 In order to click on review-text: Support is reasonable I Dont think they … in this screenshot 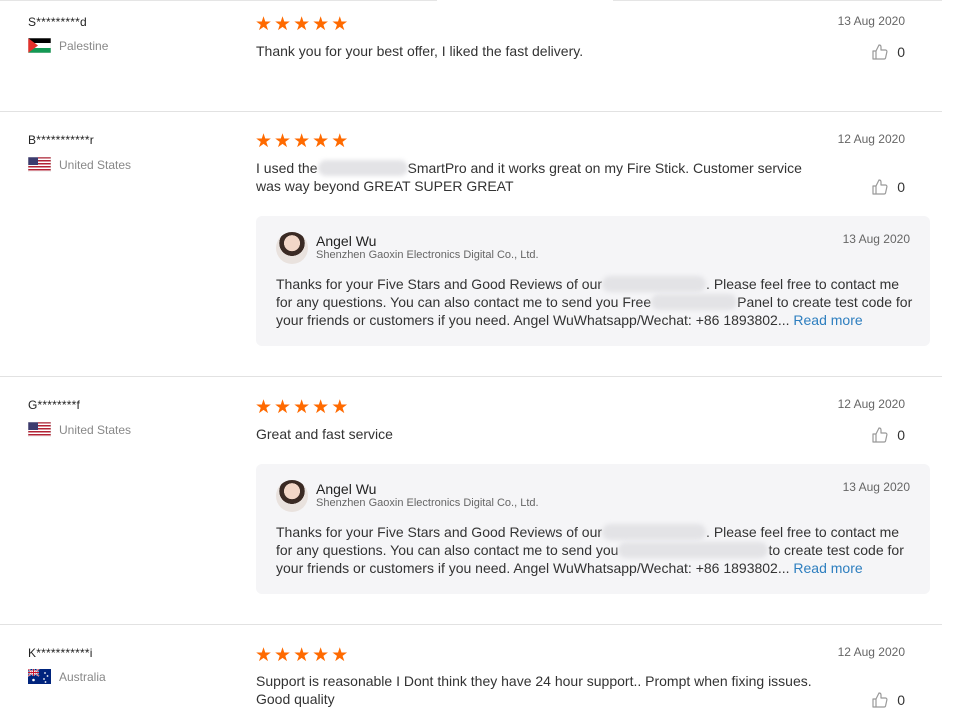, I will do `click(534, 690)`.